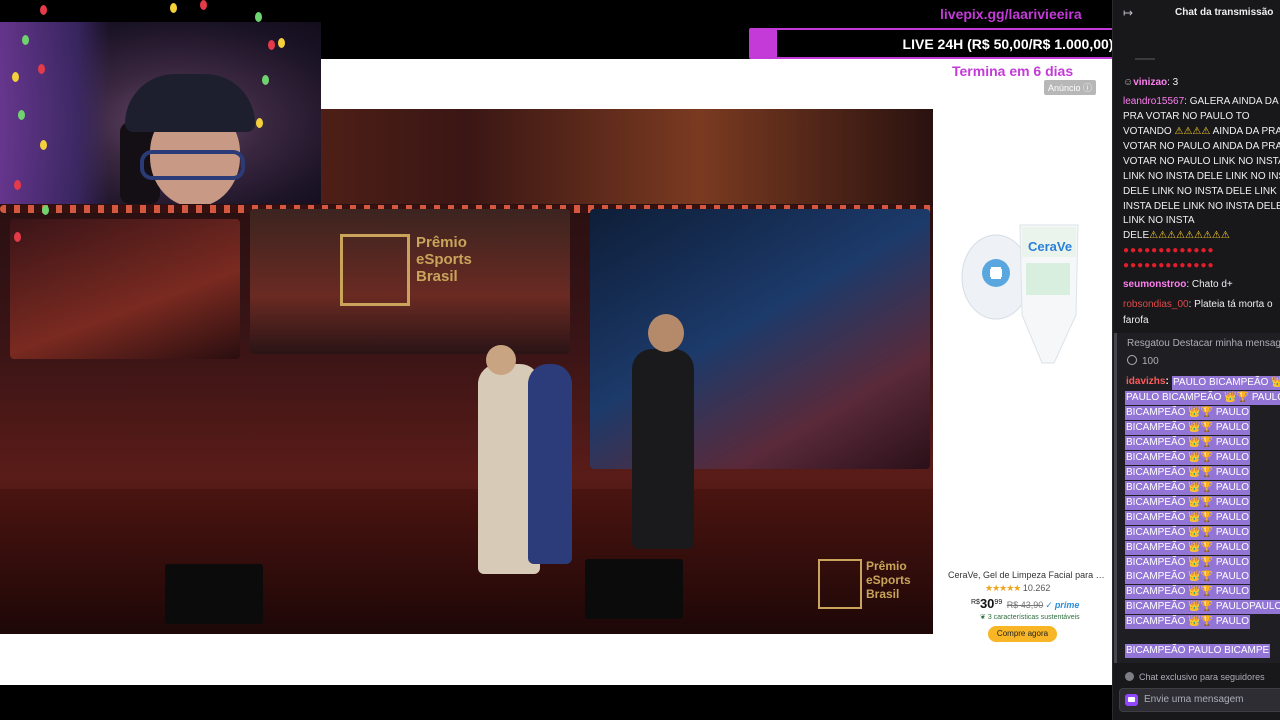 This screenshot has height=720, width=1280. What do you see at coordinates (1189, 235) in the screenshot?
I see `warning-emote-icon: ⚠⚠⚠⚠⚠⚠⚠⚠⚠` at bounding box center [1189, 235].